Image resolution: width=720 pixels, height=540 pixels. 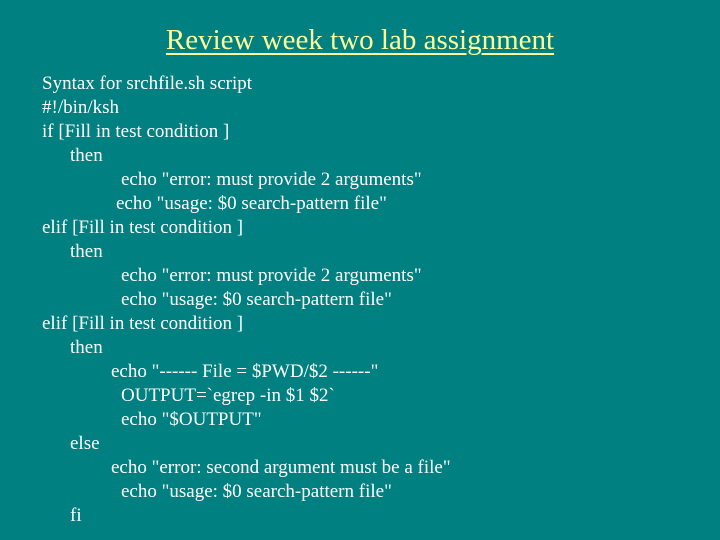 What do you see at coordinates (191, 419) in the screenshot?
I see `code-line-echo: echo "$OUTPUT"` at bounding box center [191, 419].